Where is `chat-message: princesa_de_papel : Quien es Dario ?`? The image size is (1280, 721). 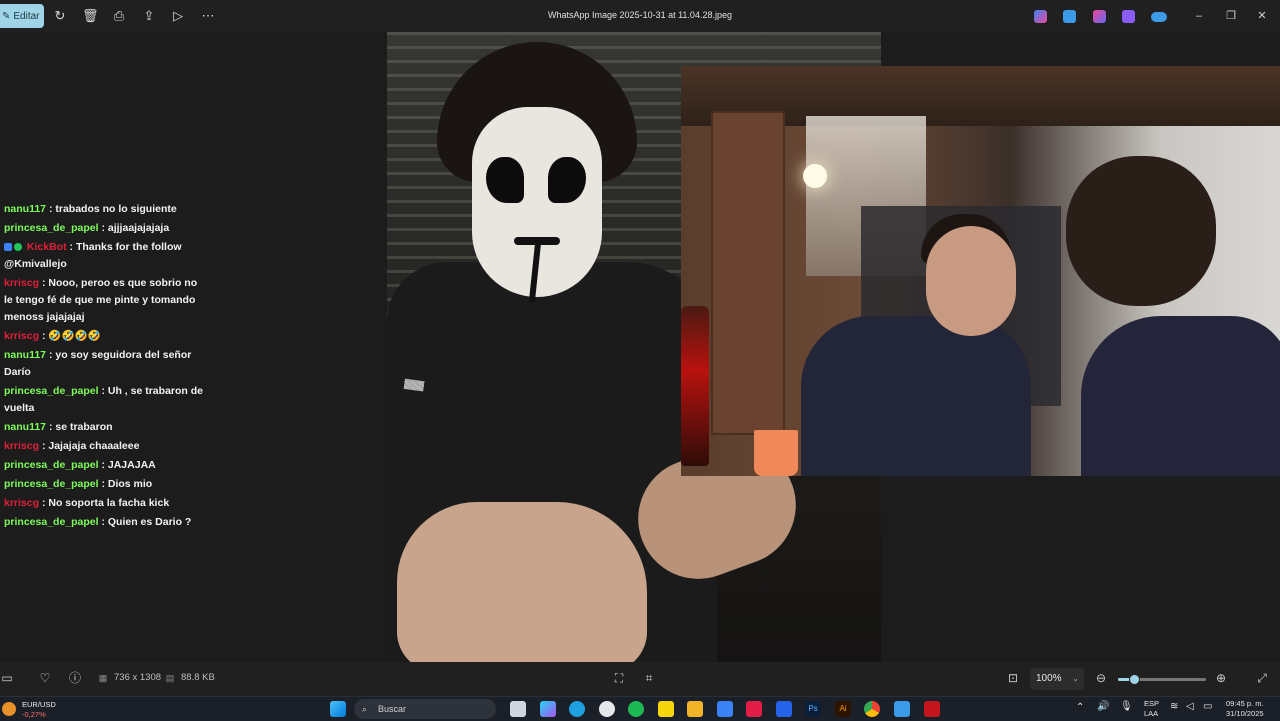 chat-message: princesa_de_papel : Quien es Dario ? is located at coordinates (98, 522).